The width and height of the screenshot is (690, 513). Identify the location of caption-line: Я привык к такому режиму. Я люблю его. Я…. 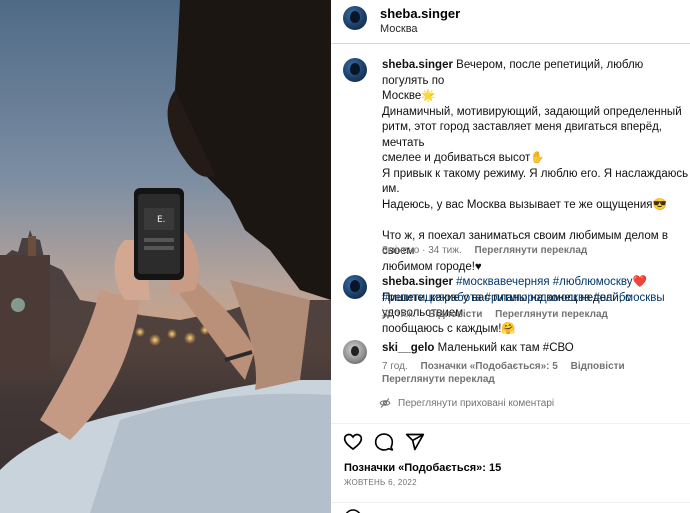
(535, 181).